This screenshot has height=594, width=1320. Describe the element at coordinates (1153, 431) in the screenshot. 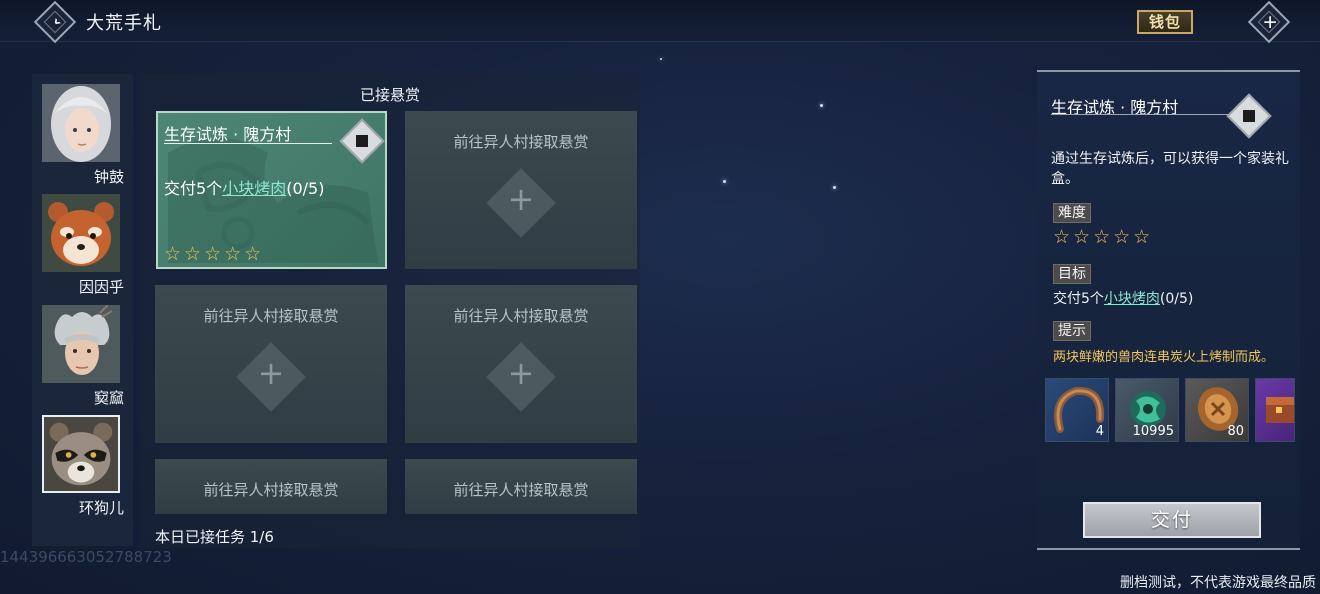

I see `reward-qty: 10995` at that location.